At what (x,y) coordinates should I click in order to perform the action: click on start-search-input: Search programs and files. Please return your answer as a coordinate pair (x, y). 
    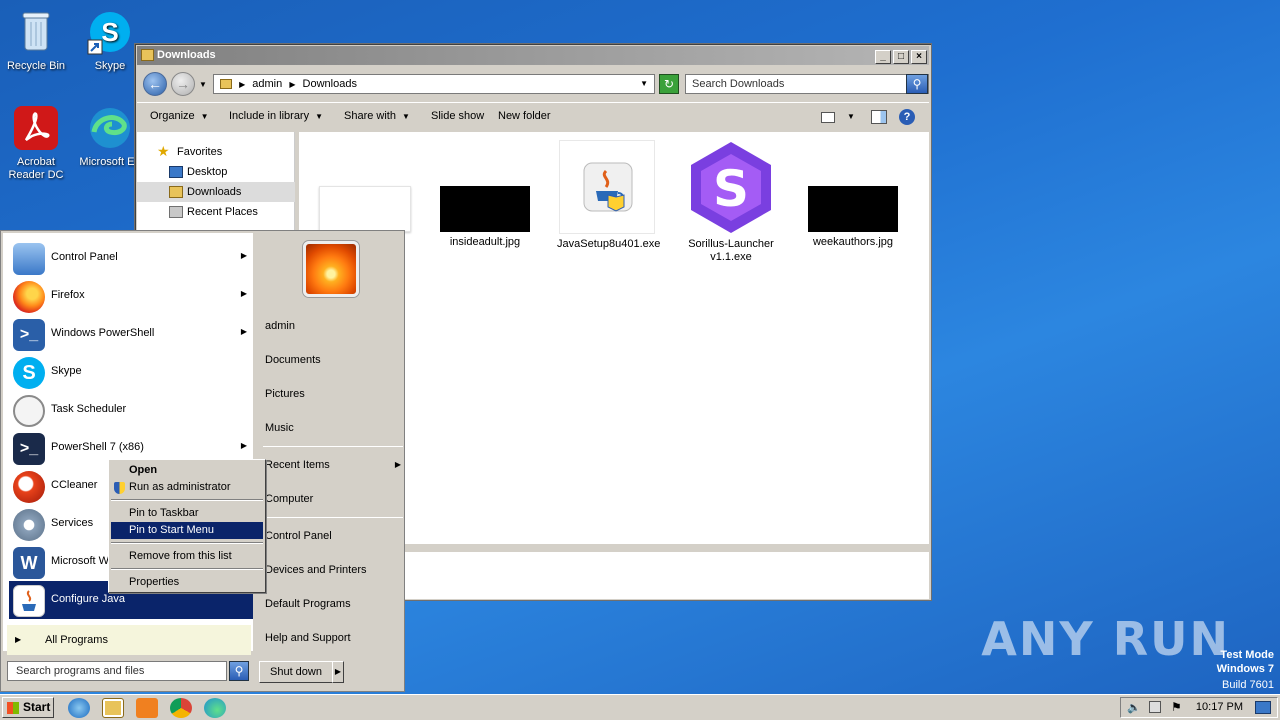
    Looking at the image, I should click on (117, 671).